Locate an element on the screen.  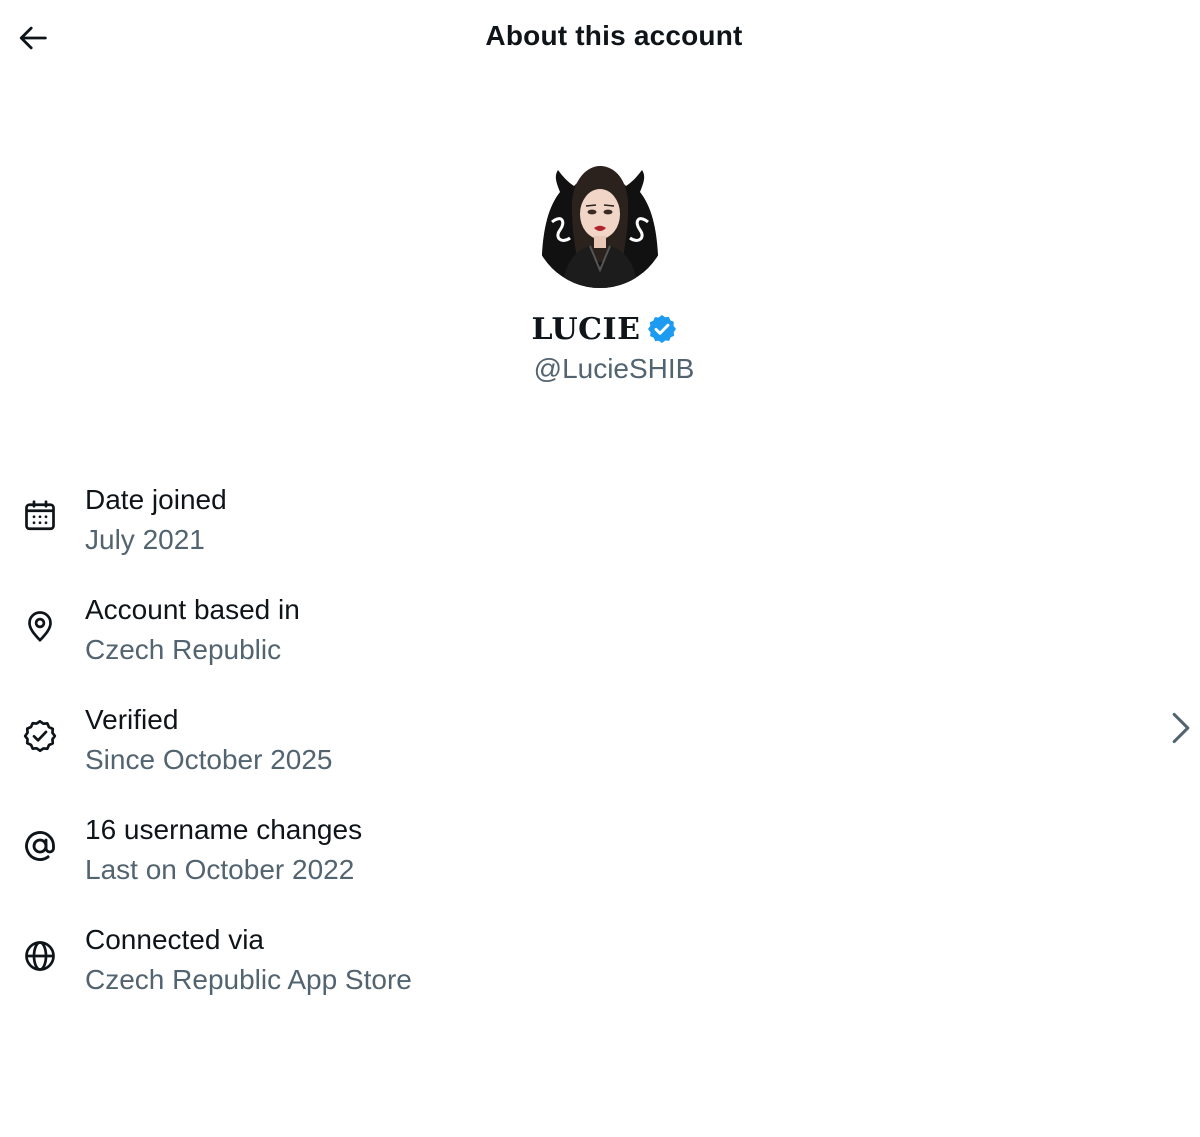
display-name: LUCIE is located at coordinates (586, 329).